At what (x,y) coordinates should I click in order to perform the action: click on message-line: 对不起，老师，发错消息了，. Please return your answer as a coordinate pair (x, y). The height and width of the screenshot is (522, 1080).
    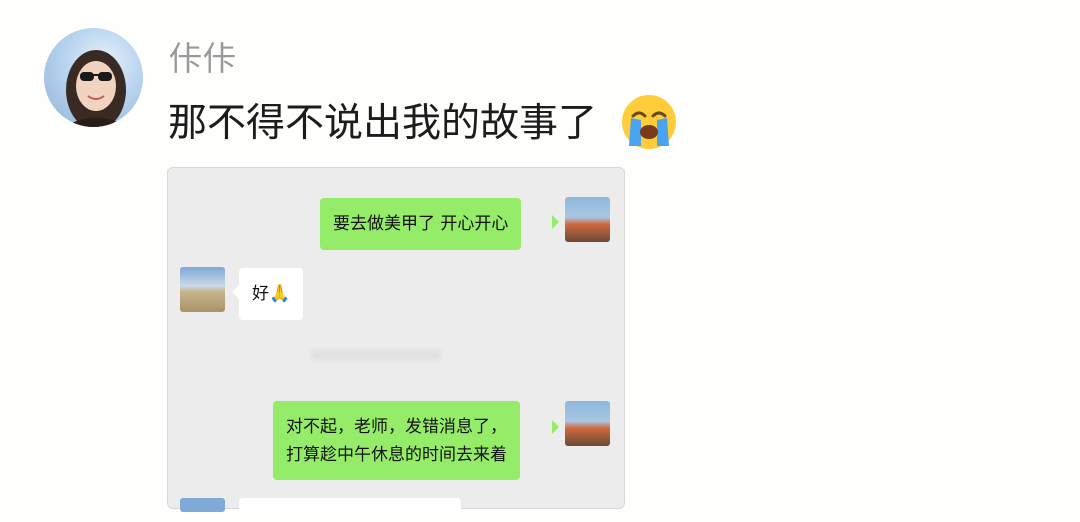
    Looking at the image, I should click on (396, 427).